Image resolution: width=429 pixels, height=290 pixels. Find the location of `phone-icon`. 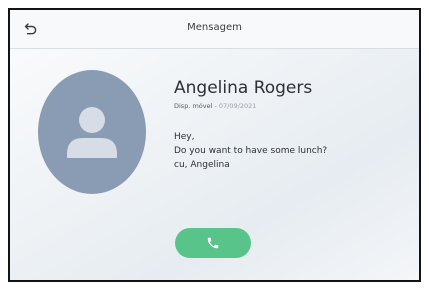

phone-icon is located at coordinates (213, 243).